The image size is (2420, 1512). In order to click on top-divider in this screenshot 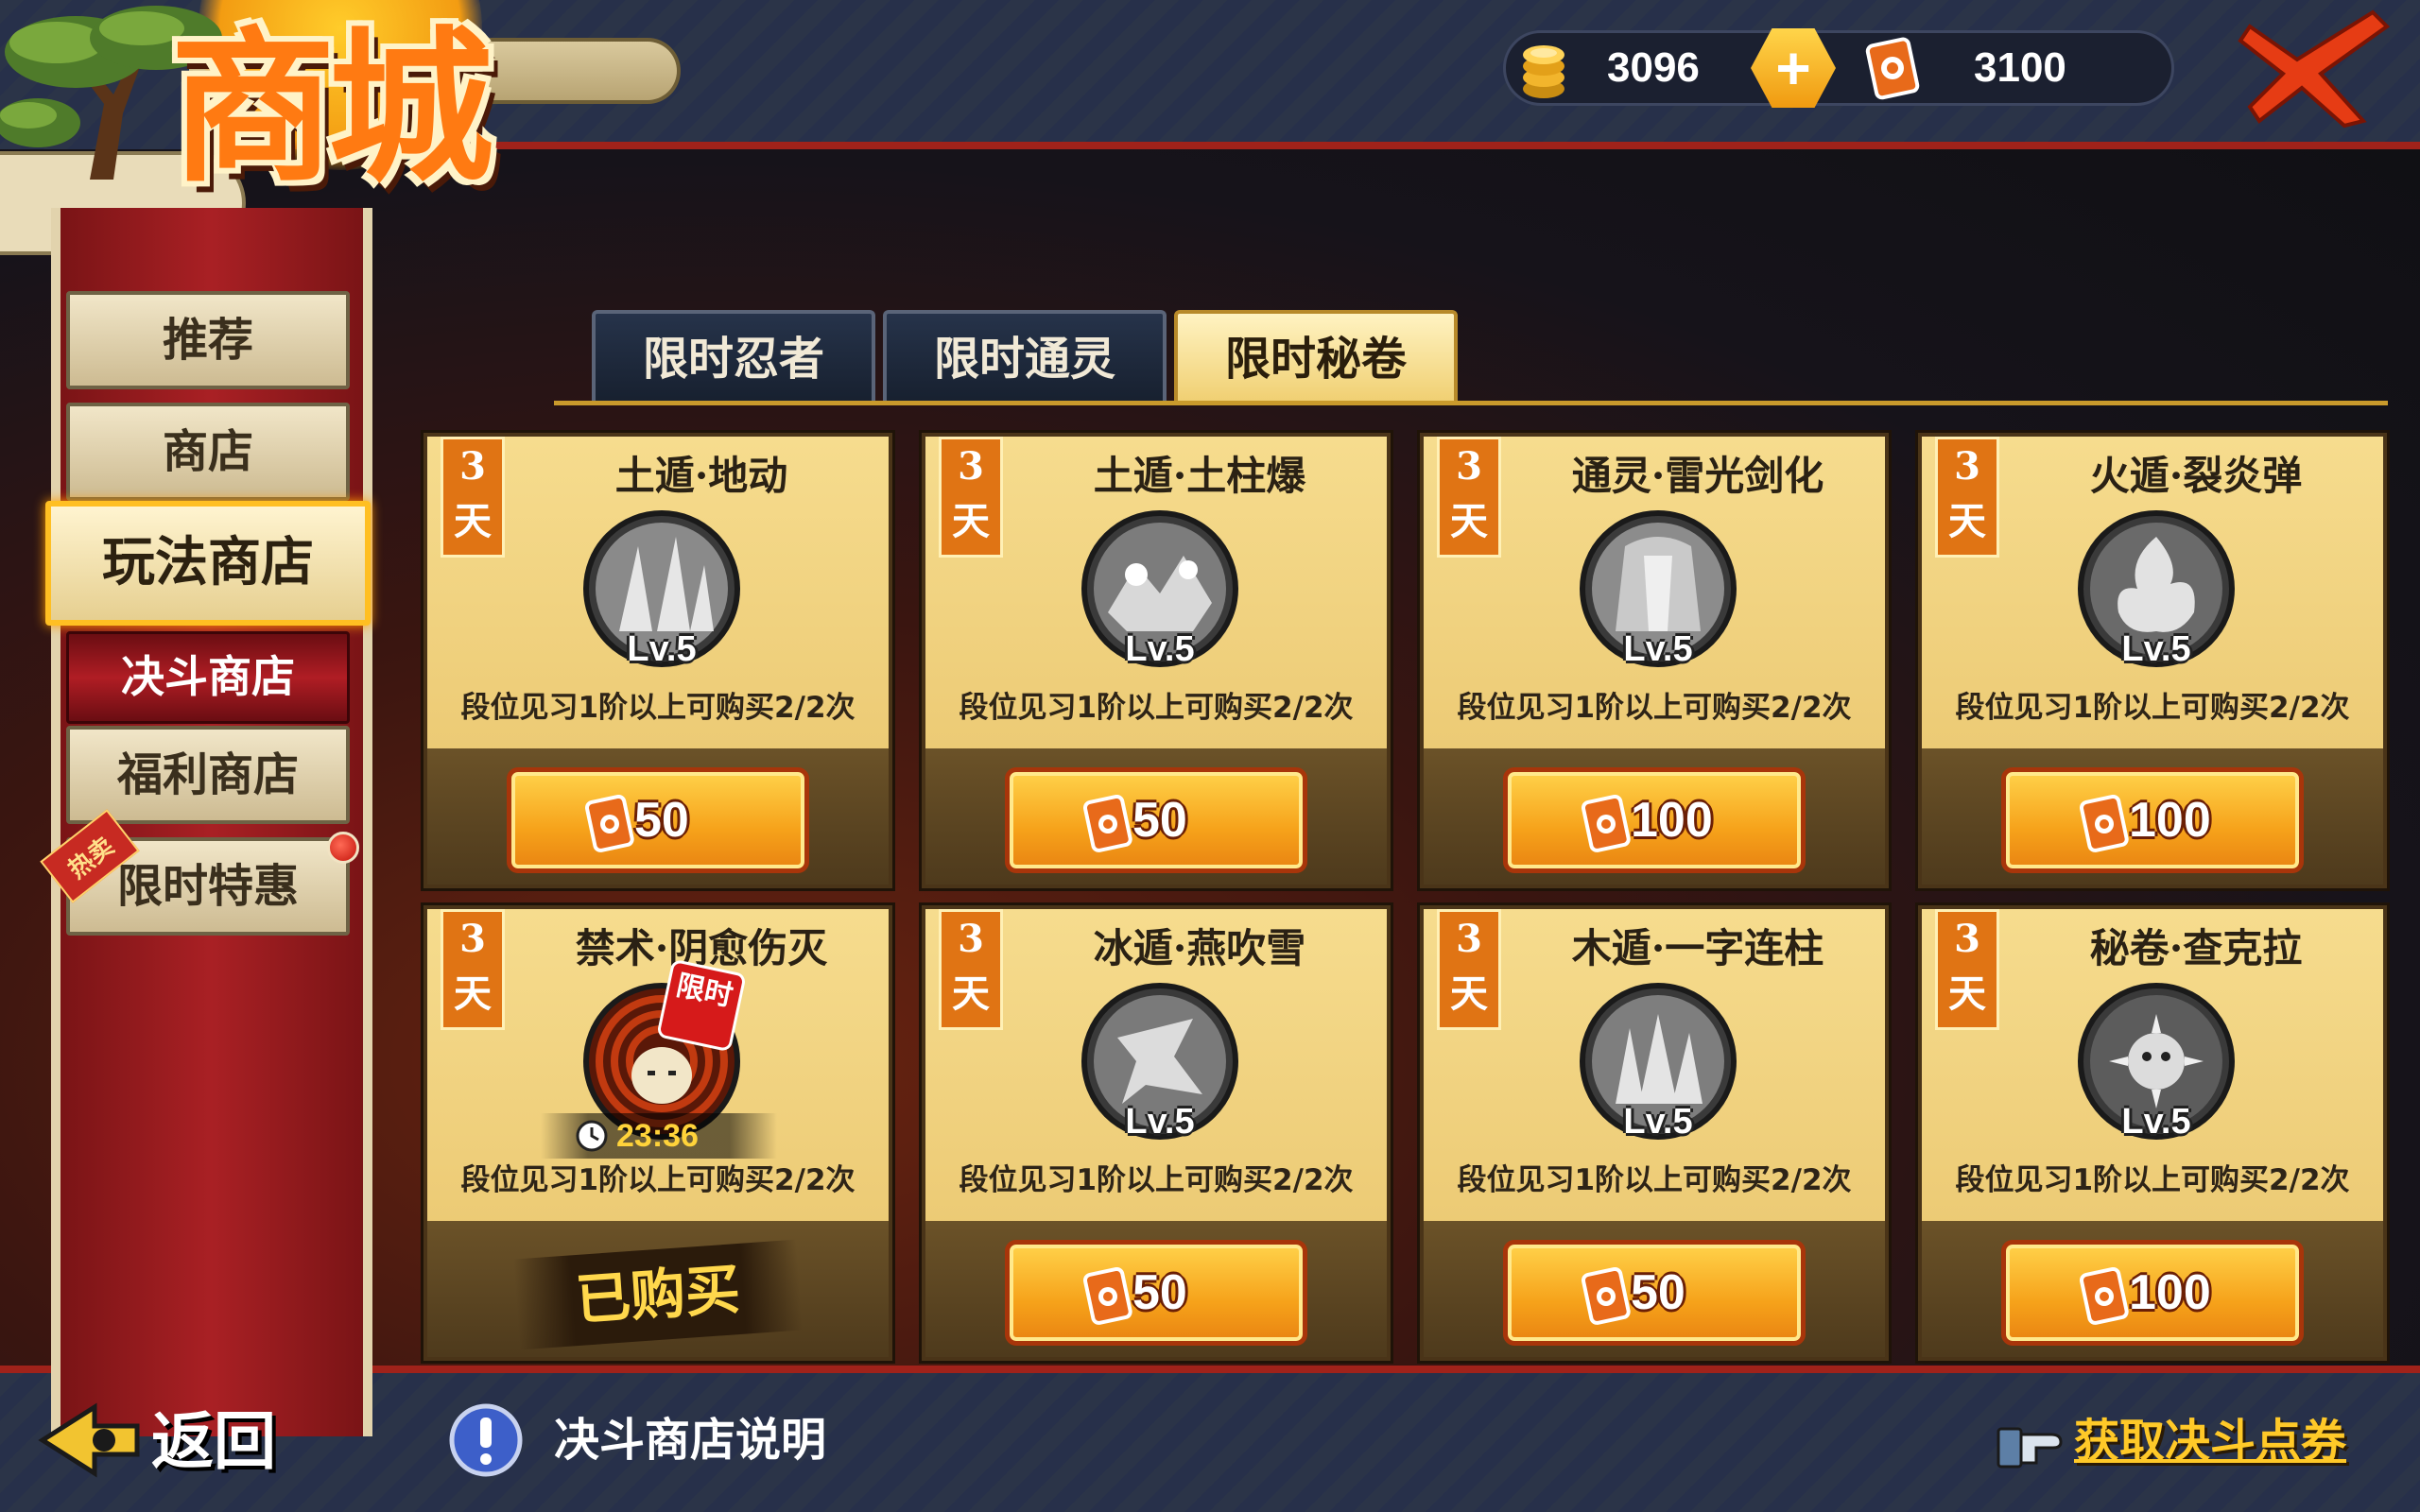, I will do `click(1324, 145)`.